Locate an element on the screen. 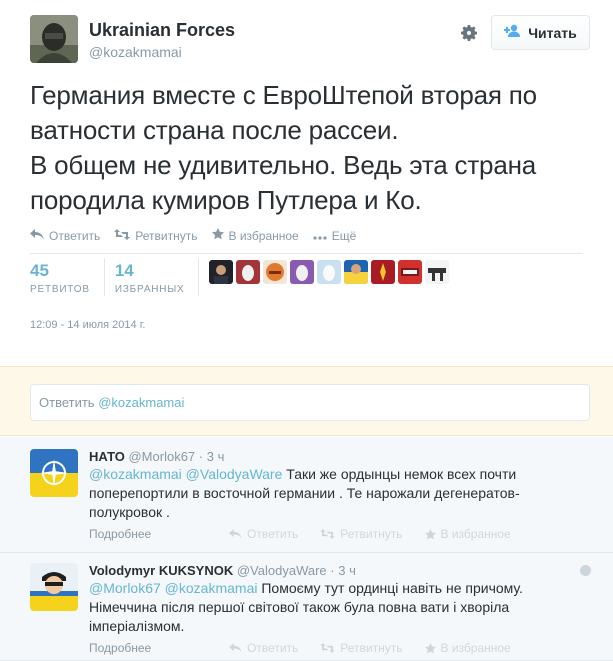  more-action-label: Ещё is located at coordinates (344, 235).